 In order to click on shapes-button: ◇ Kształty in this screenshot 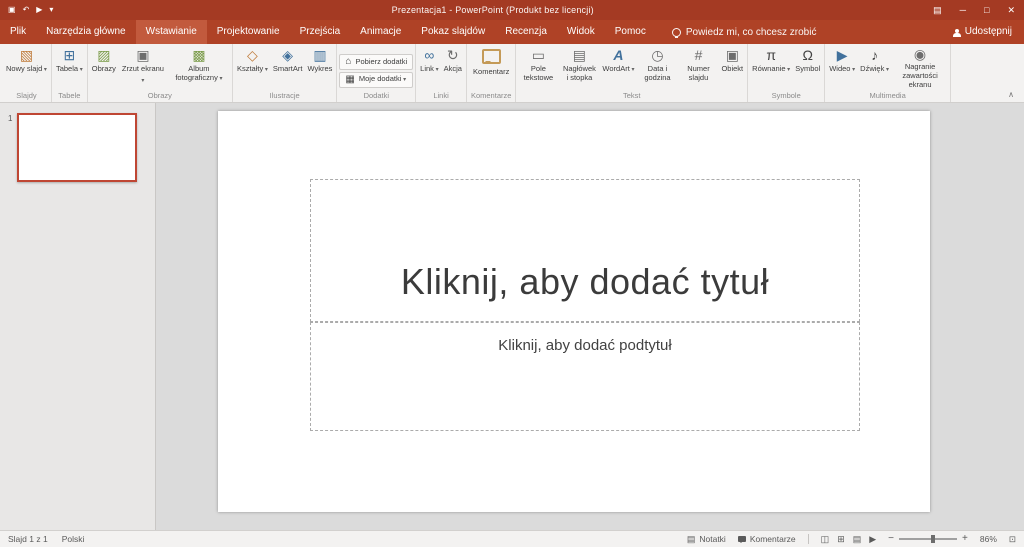, I will do `click(252, 61)`.